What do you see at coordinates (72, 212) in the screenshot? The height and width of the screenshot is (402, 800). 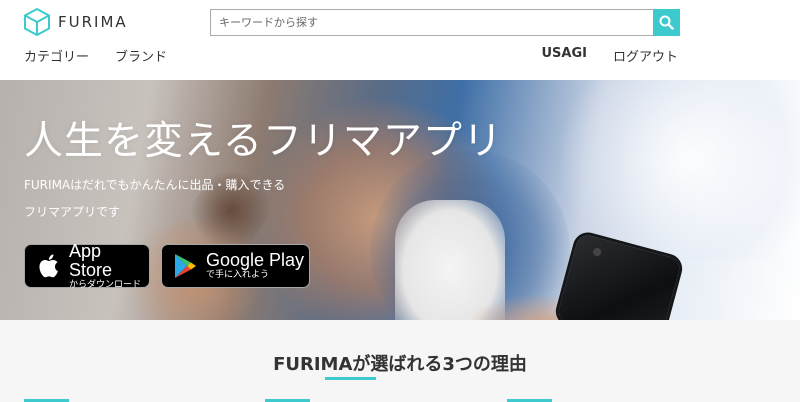 I see `hero-subtitle-line2: フリマアプリです` at bounding box center [72, 212].